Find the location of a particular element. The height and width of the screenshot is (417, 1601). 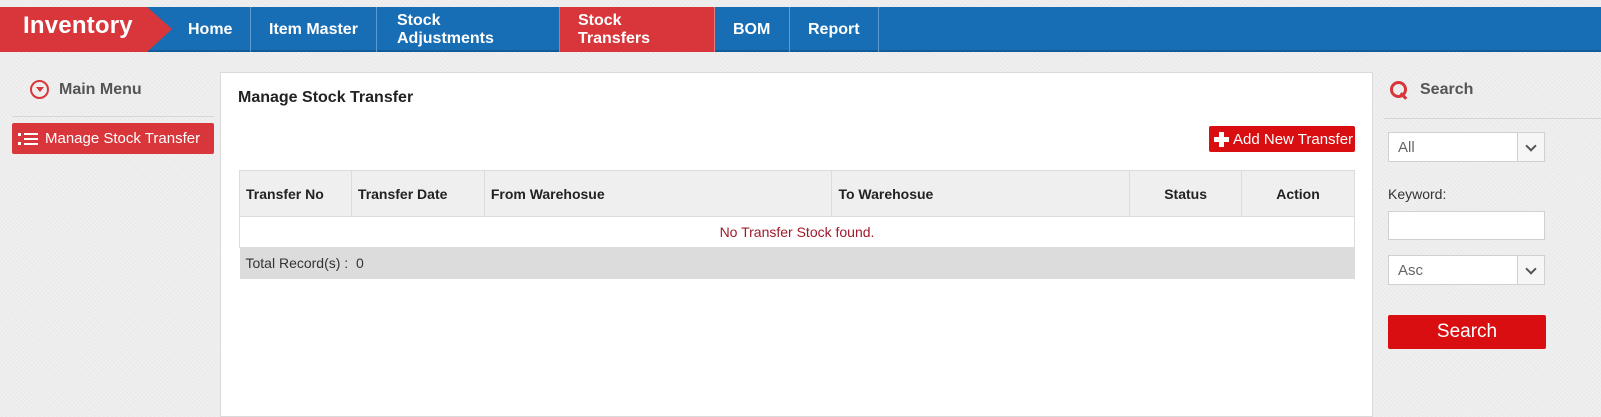

empty-message: No Transfer Stock found. is located at coordinates (797, 232).